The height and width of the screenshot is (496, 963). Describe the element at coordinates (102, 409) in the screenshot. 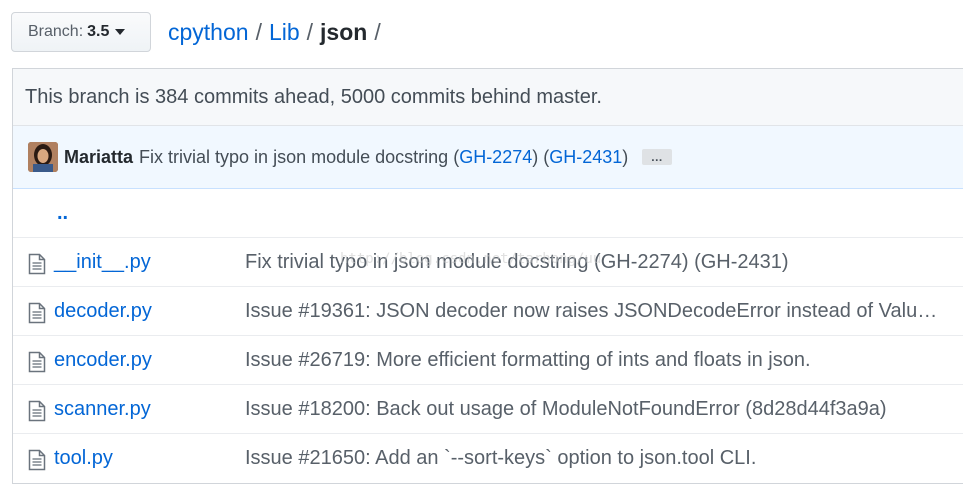

I see `file-name-link: scanner.py` at that location.